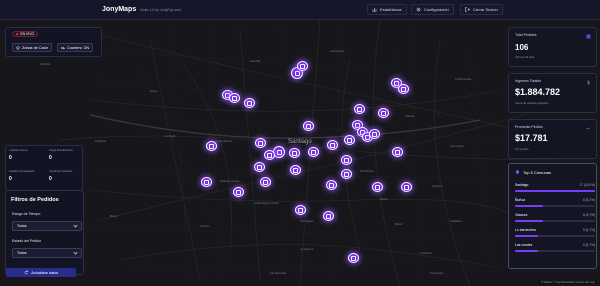 The width and height of the screenshot is (600, 286). I want to click on map-place-label: Lo Prado, so click(170, 136).